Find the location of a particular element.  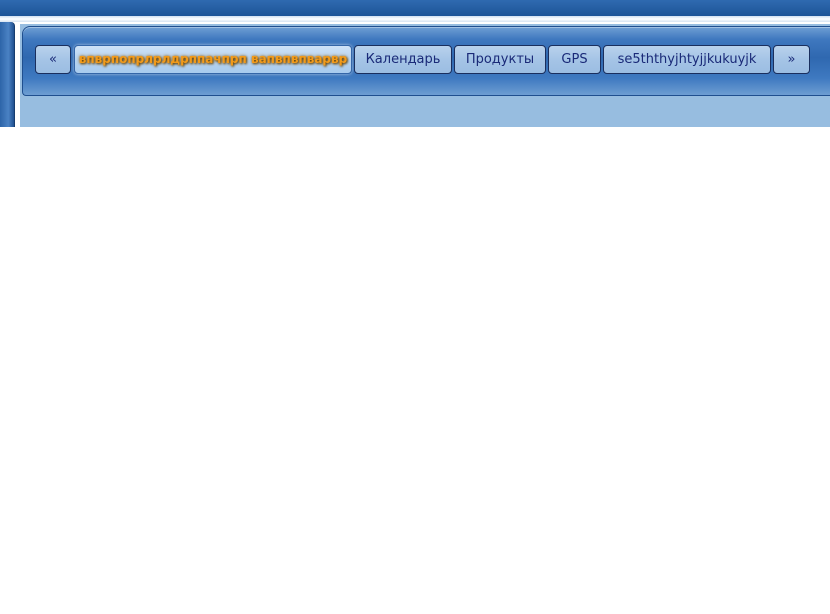

top-header-bar is located at coordinates (415, 8).